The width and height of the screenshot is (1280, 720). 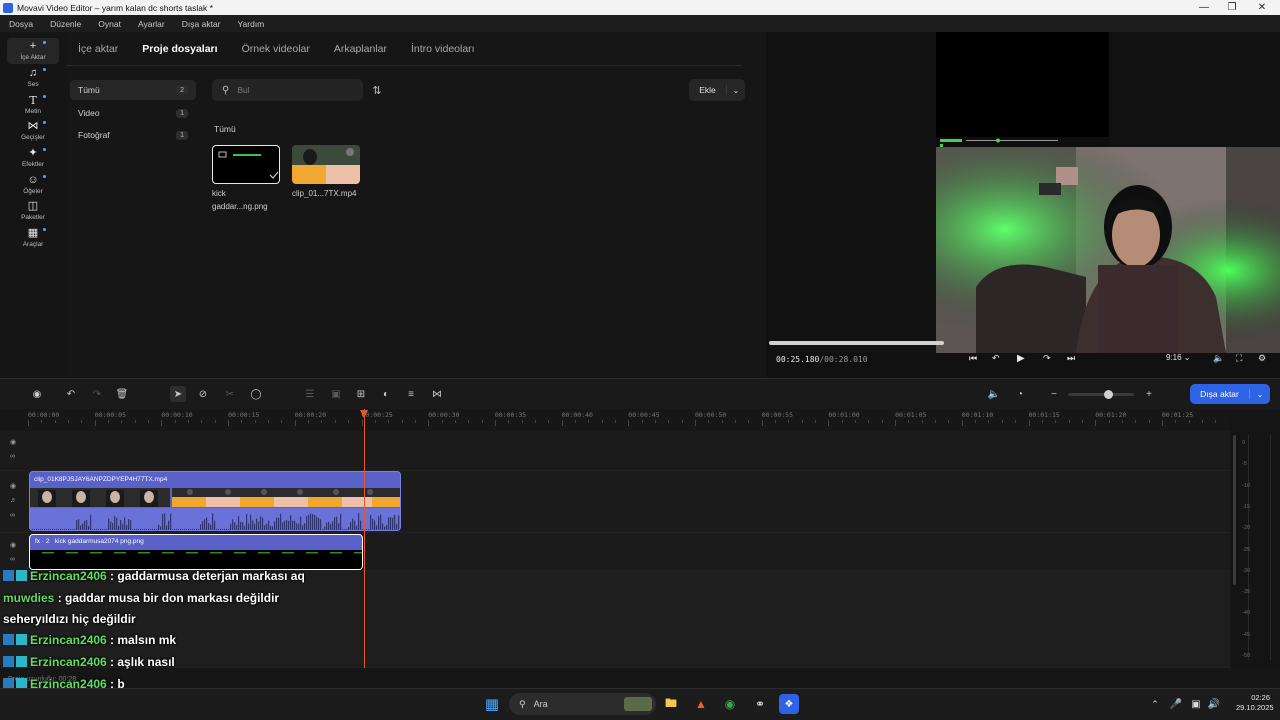 What do you see at coordinates (33, 211) in the screenshot?
I see `rail-packages: ◫ Paketler` at bounding box center [33, 211].